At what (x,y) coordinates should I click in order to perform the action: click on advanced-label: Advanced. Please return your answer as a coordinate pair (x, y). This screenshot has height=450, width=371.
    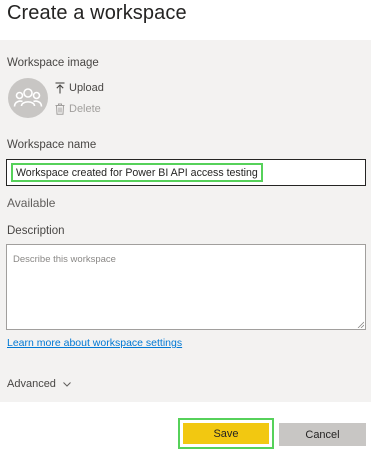
    Looking at the image, I should click on (31, 384).